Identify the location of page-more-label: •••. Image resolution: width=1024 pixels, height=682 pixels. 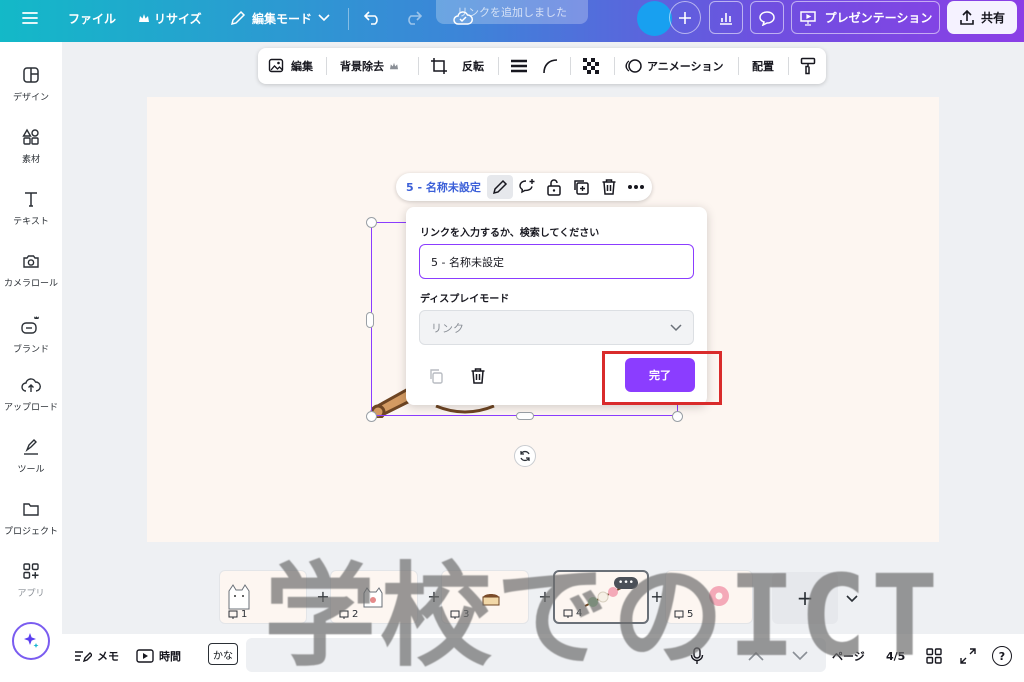
(626, 582).